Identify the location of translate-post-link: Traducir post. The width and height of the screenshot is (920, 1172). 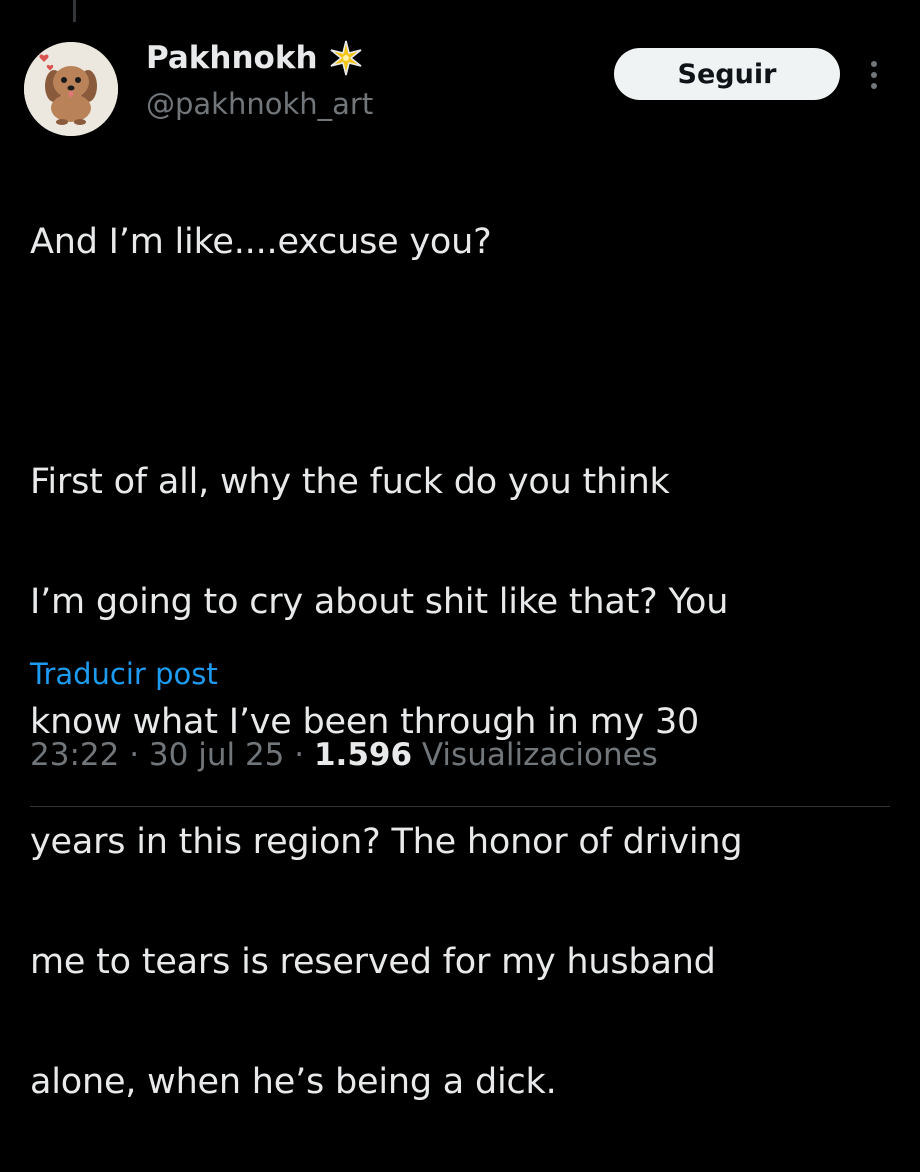
(124, 674).